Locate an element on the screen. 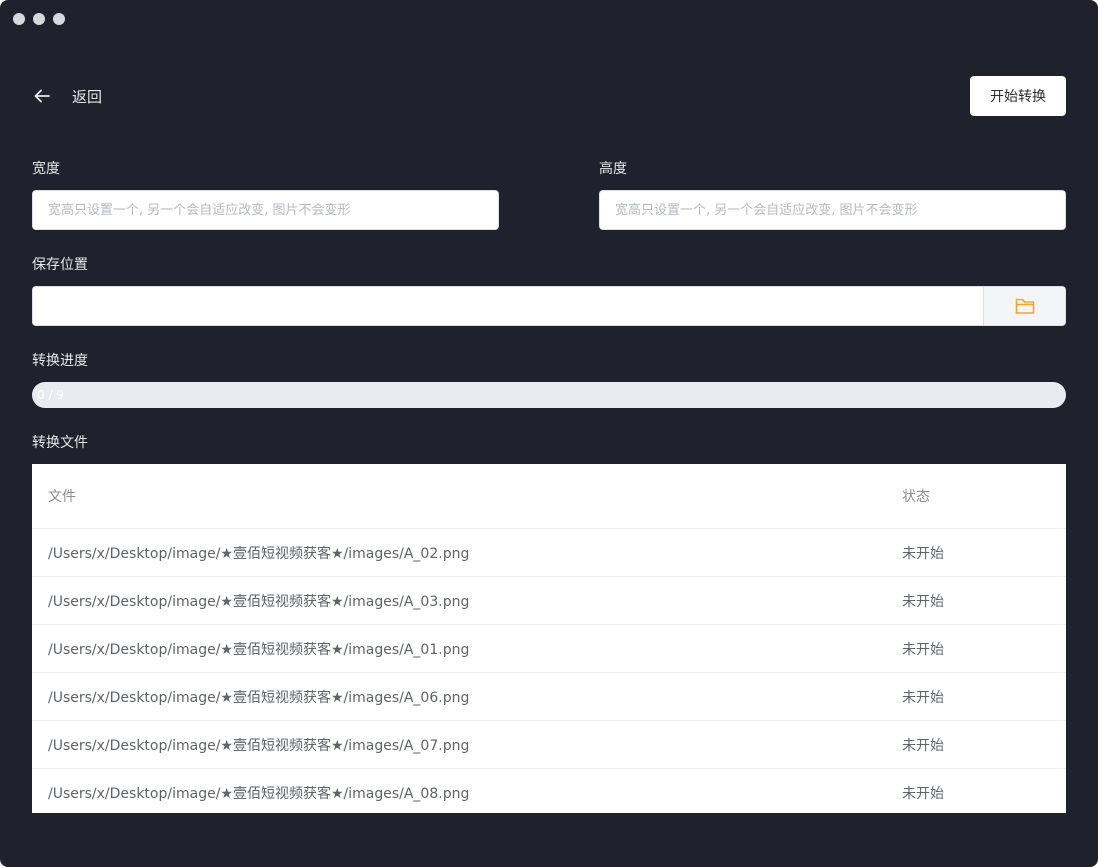 This screenshot has width=1098, height=867. table-header: 文件 状态 is located at coordinates (549, 496).